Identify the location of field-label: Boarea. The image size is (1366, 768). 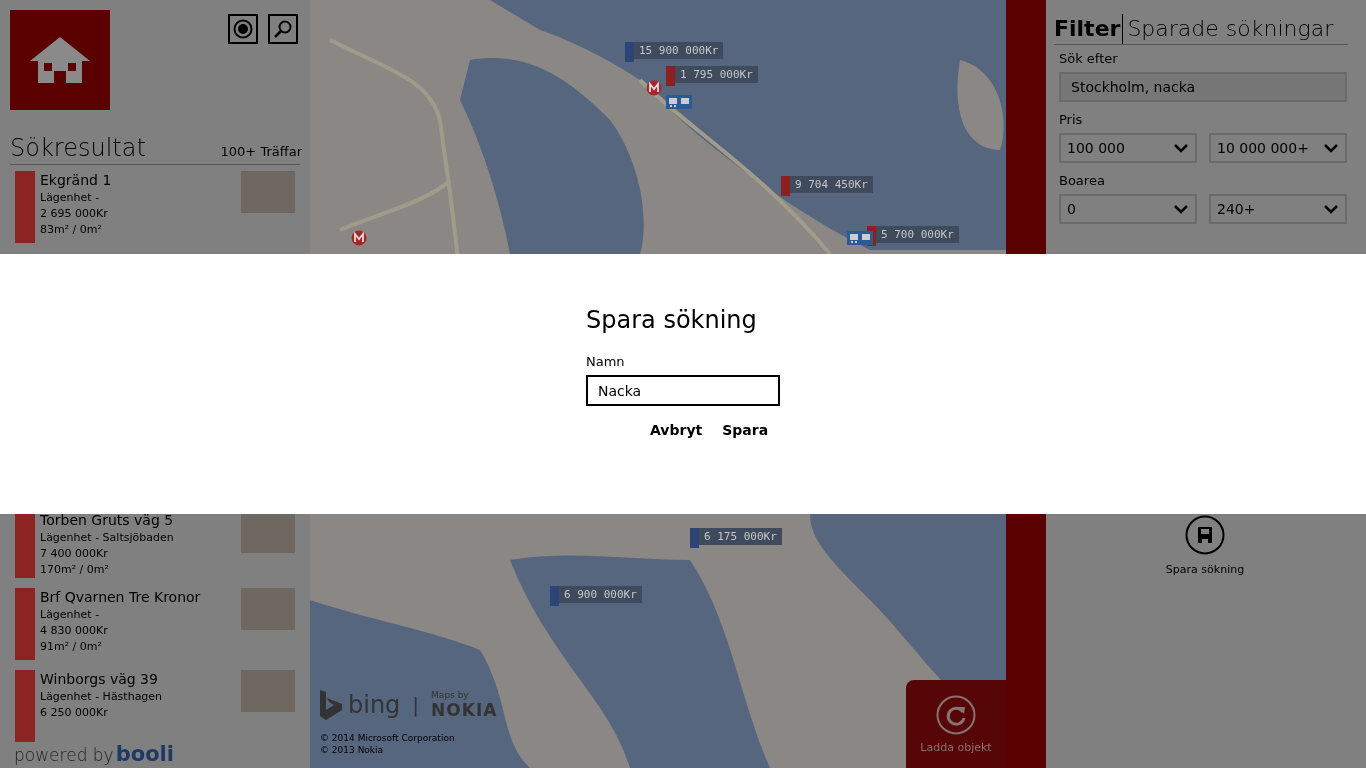
(1082, 180).